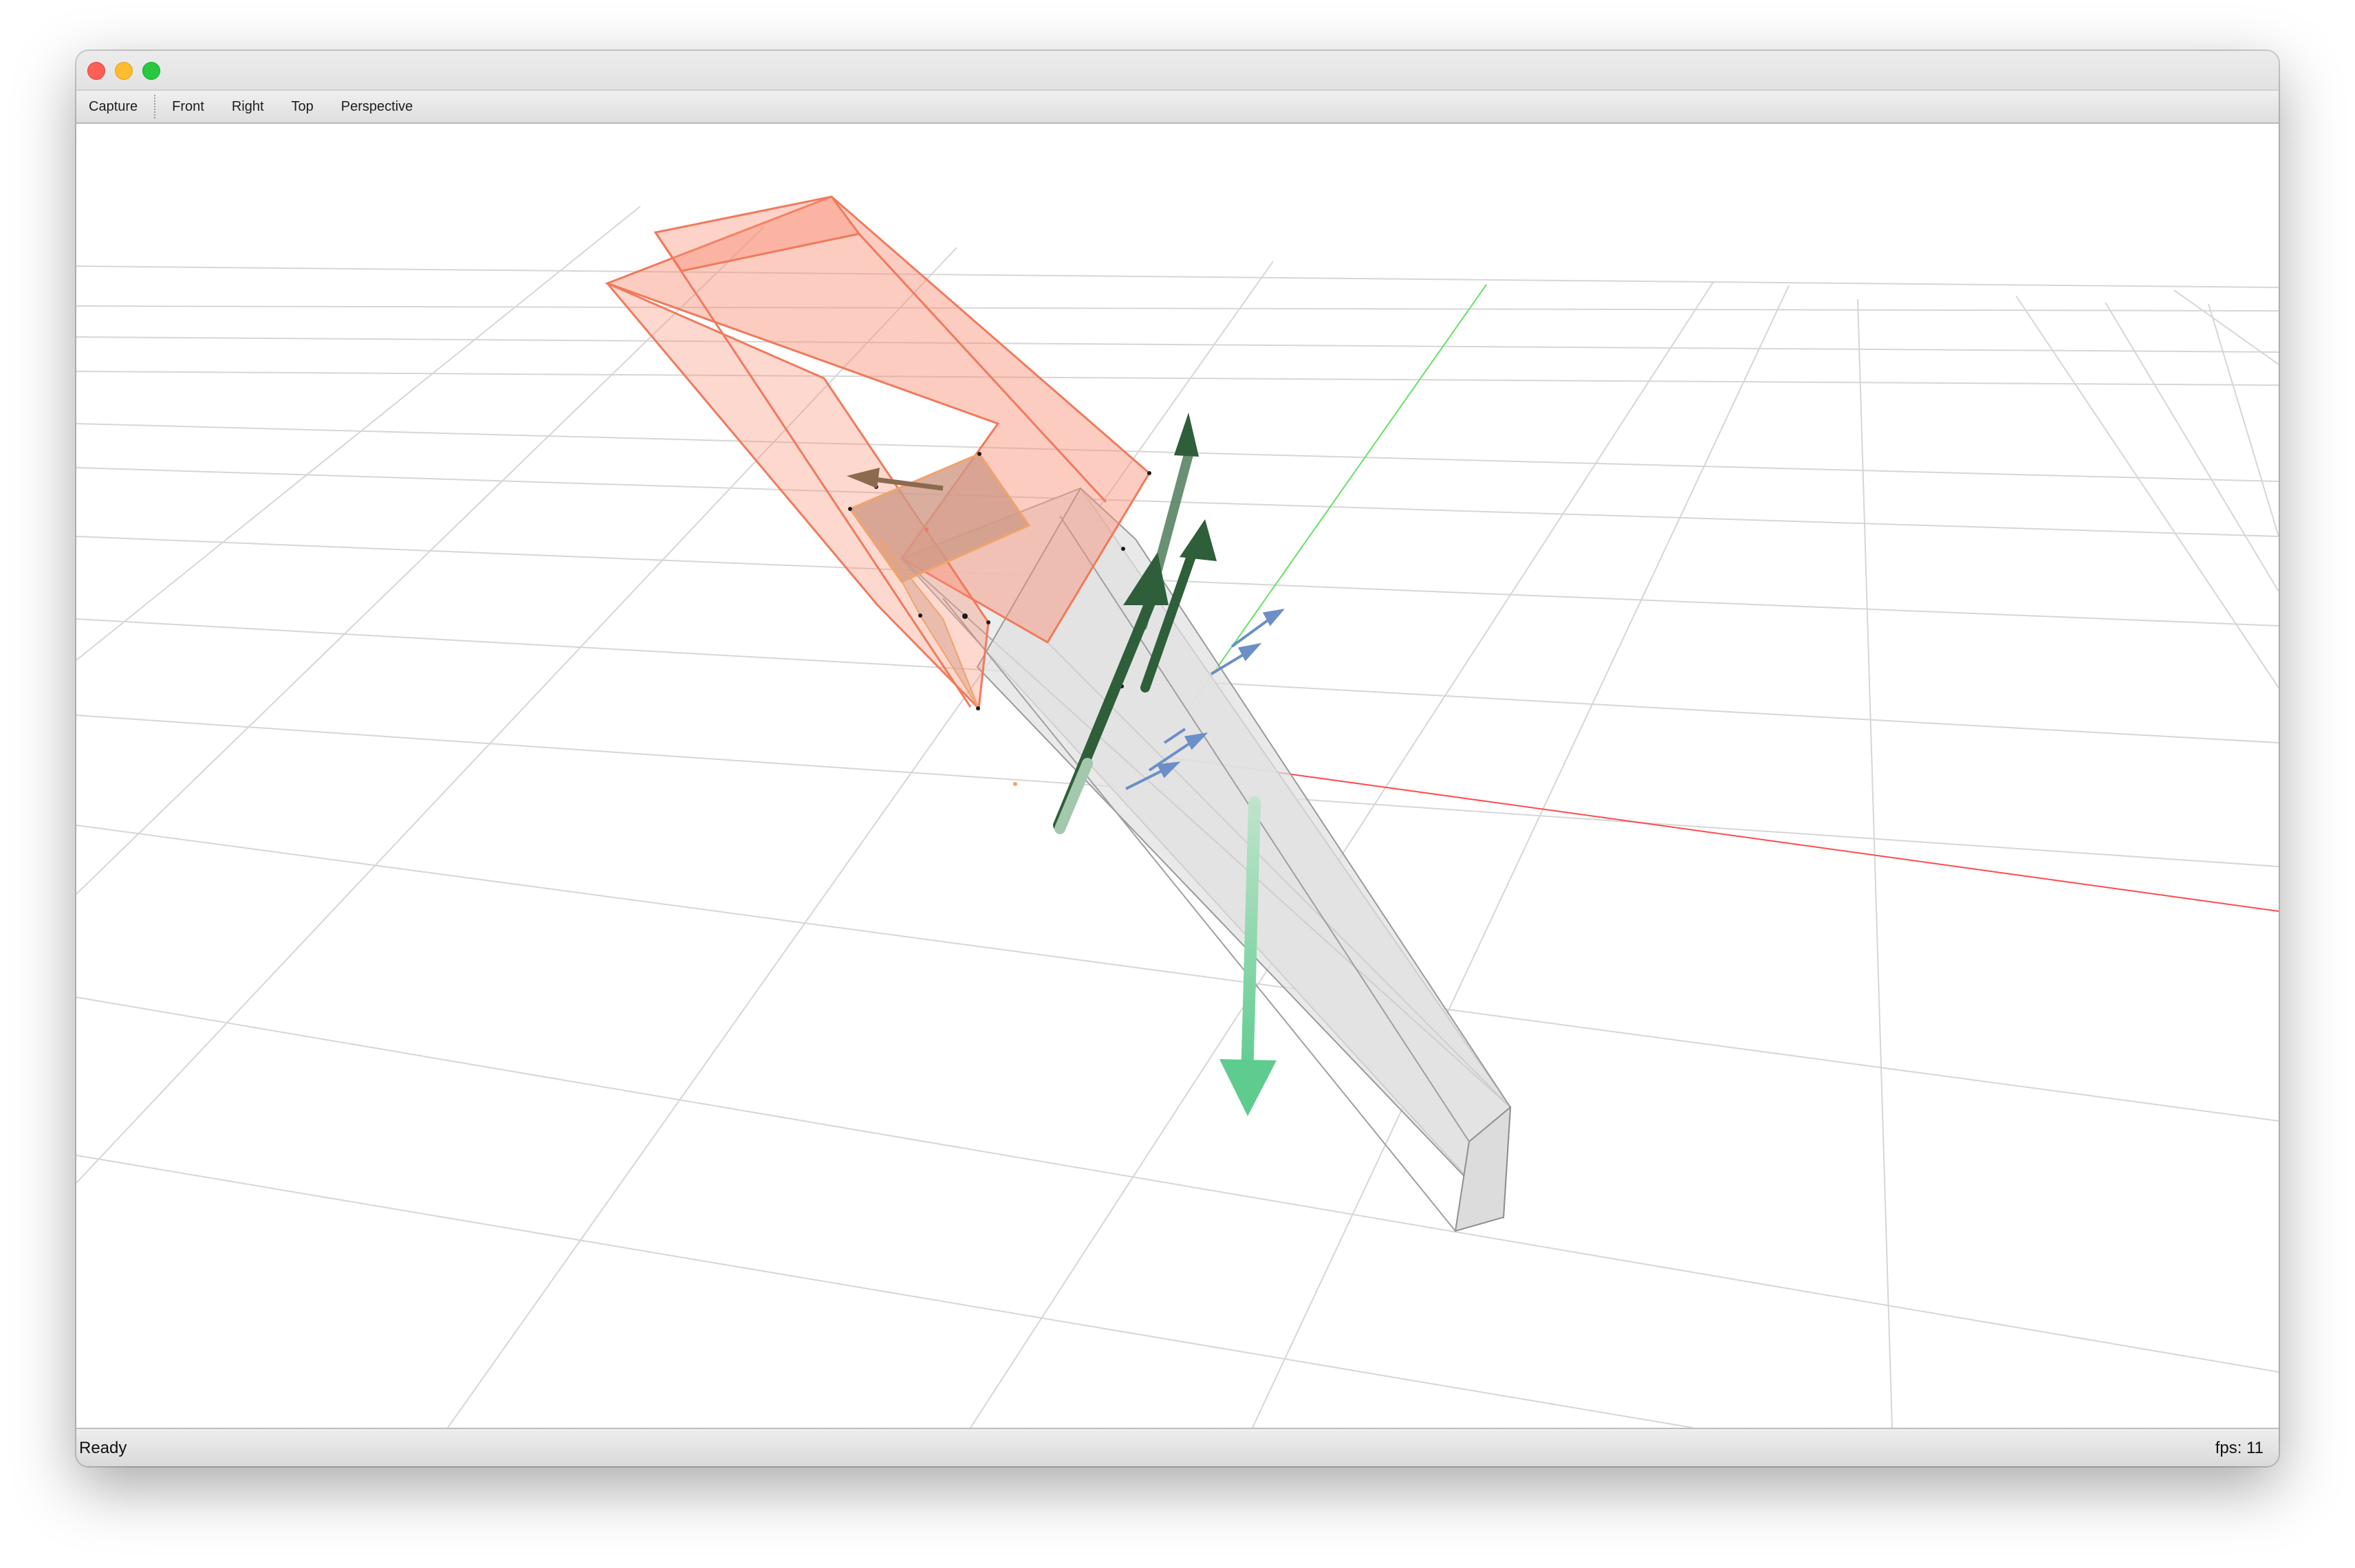 The height and width of the screenshot is (1568, 2355). I want to click on minimize-window-button, so click(124, 71).